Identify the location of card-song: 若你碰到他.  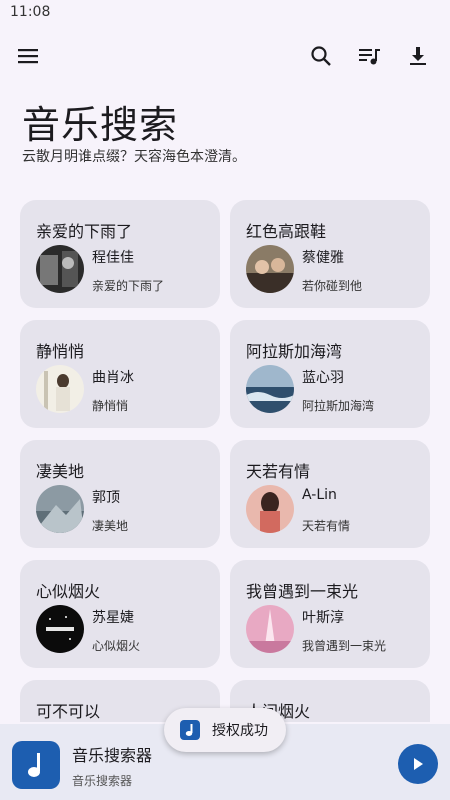
(332, 286).